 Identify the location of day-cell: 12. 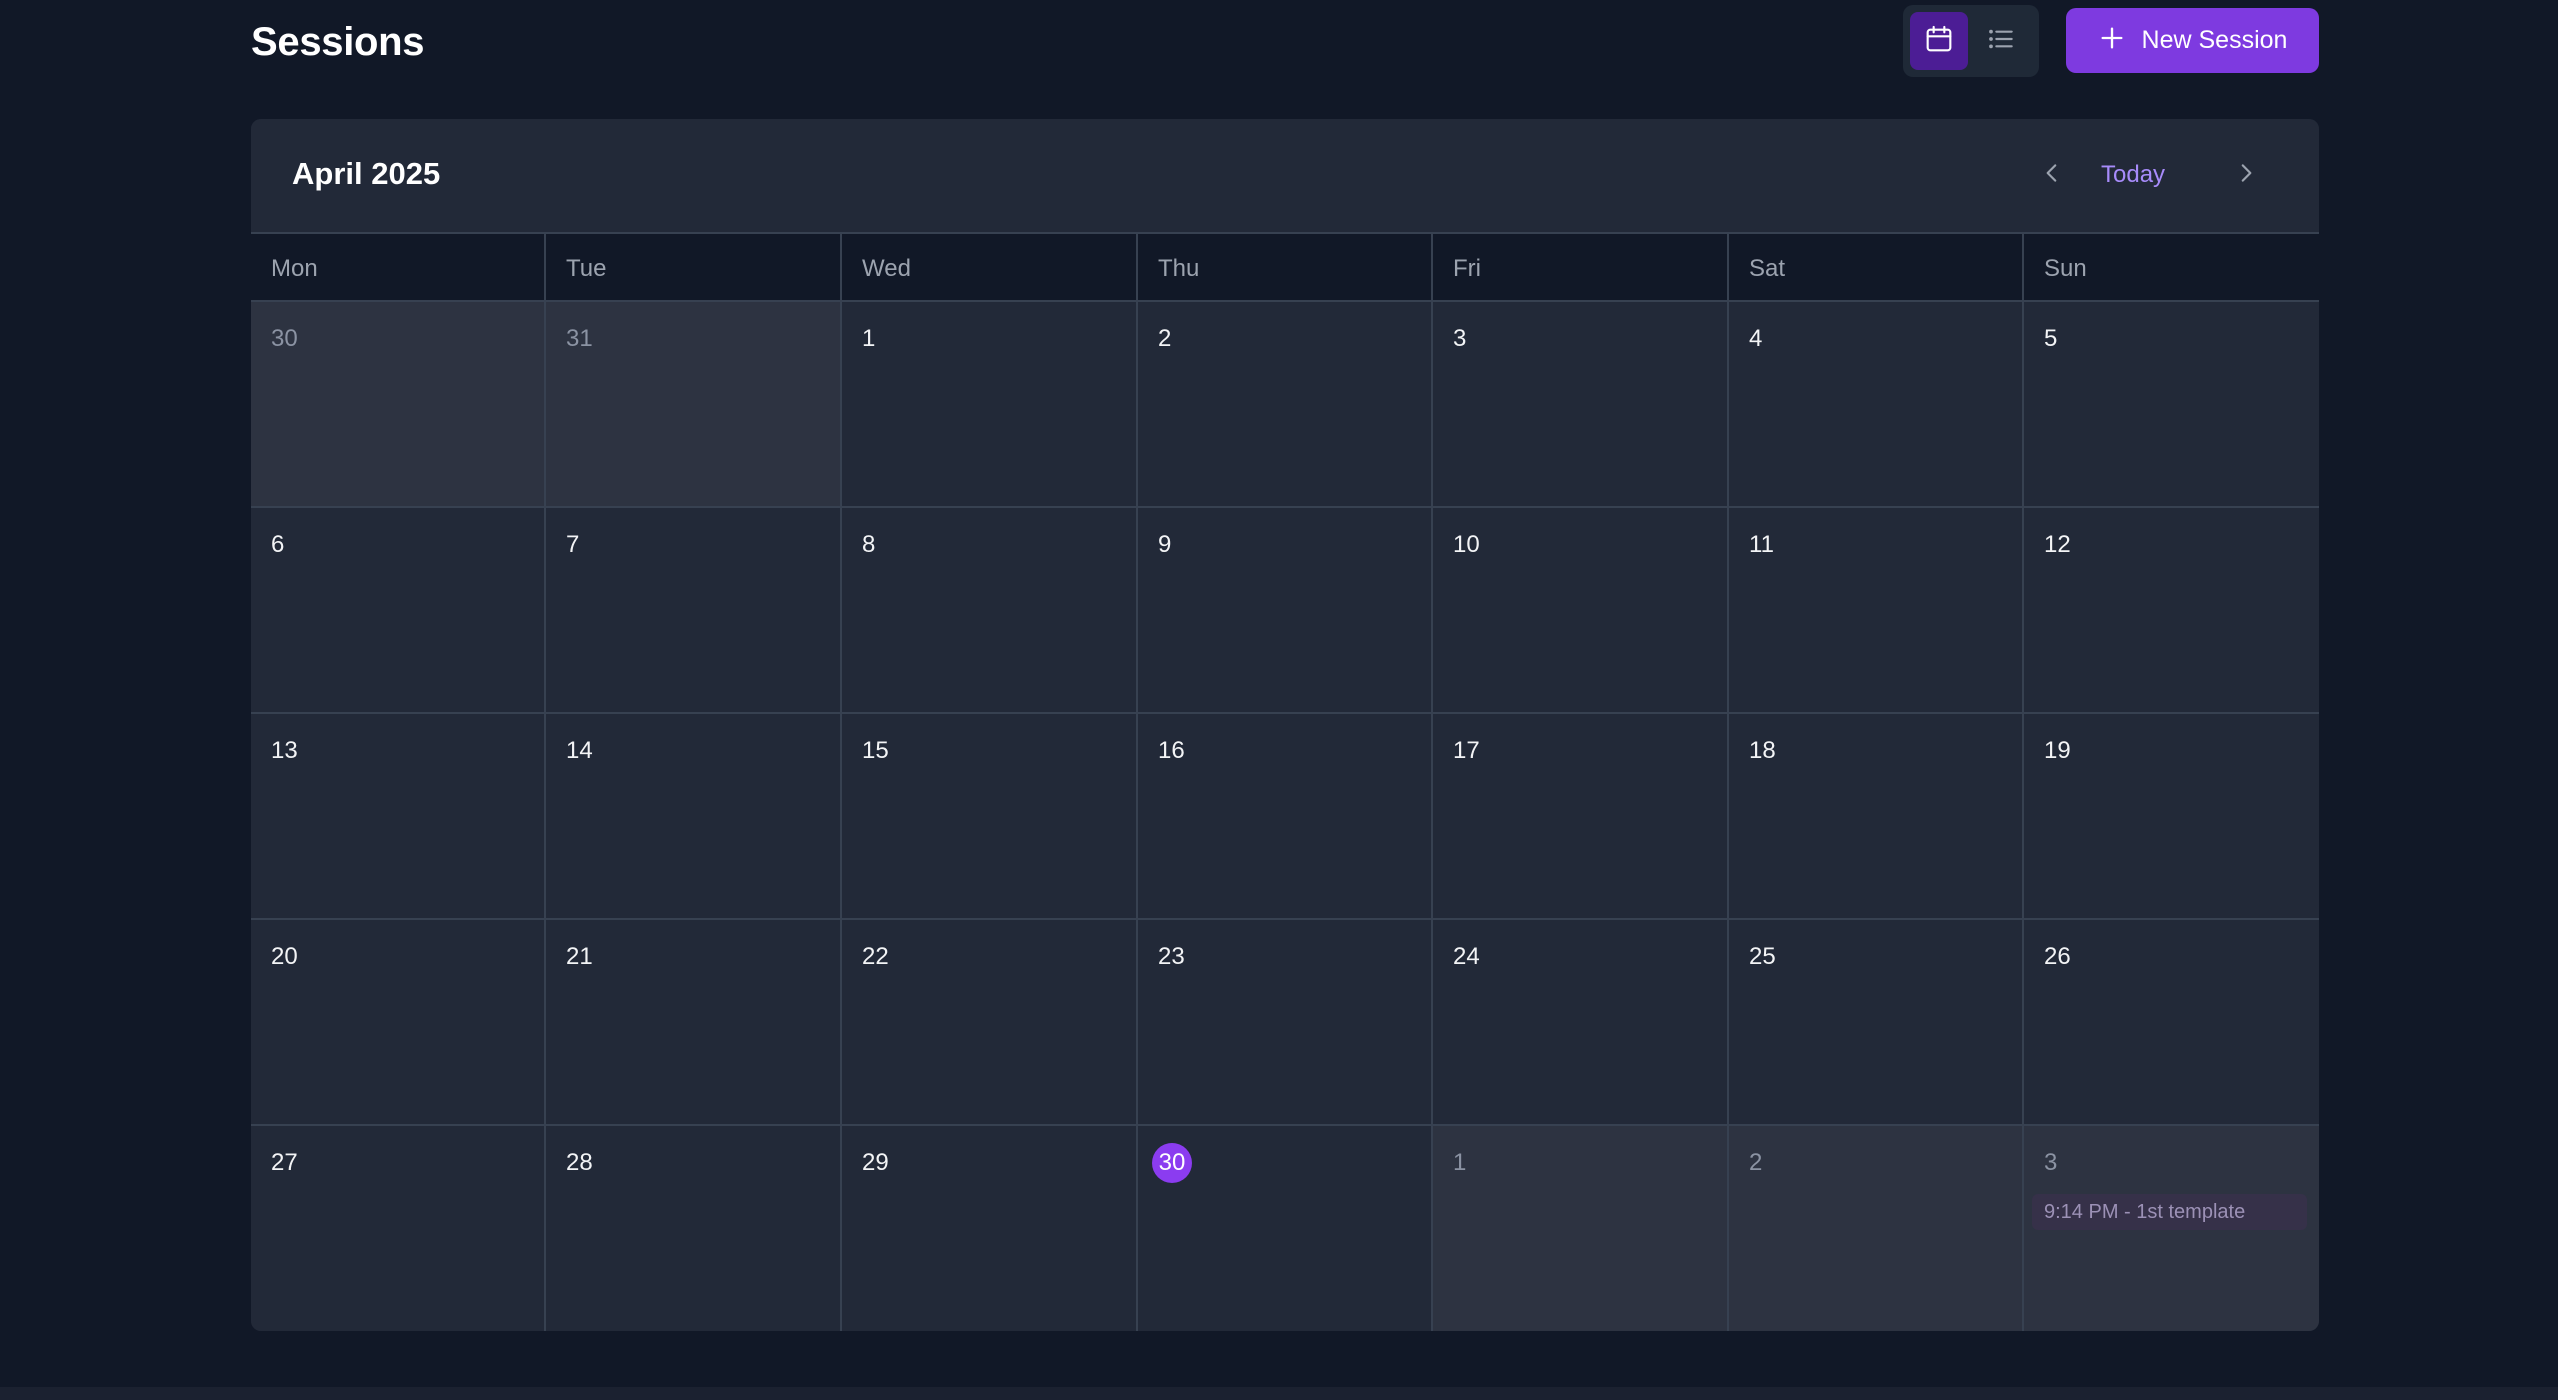
(2171, 611).